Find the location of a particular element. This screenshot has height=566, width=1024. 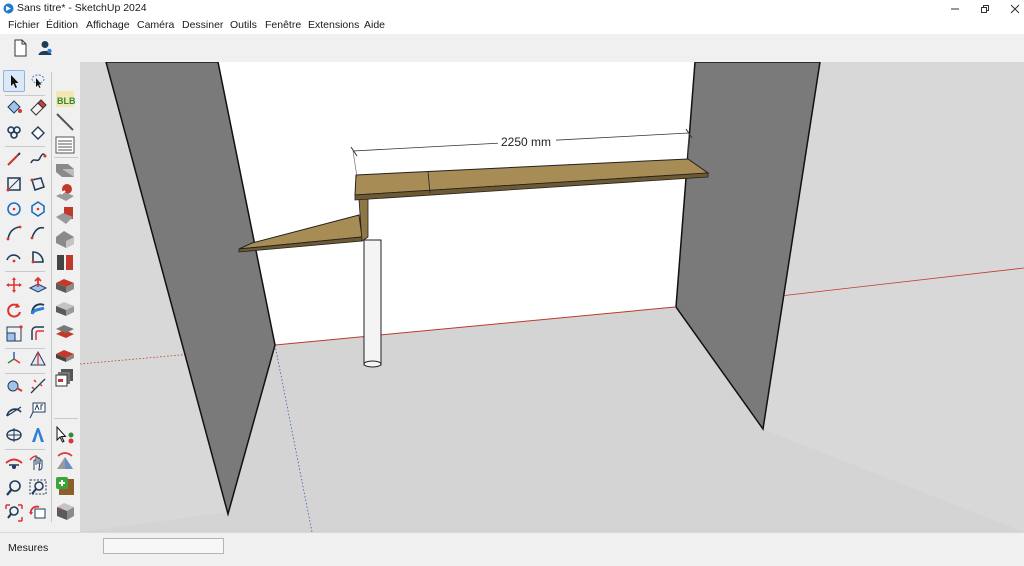

dimension-icon is located at coordinates (38, 386).